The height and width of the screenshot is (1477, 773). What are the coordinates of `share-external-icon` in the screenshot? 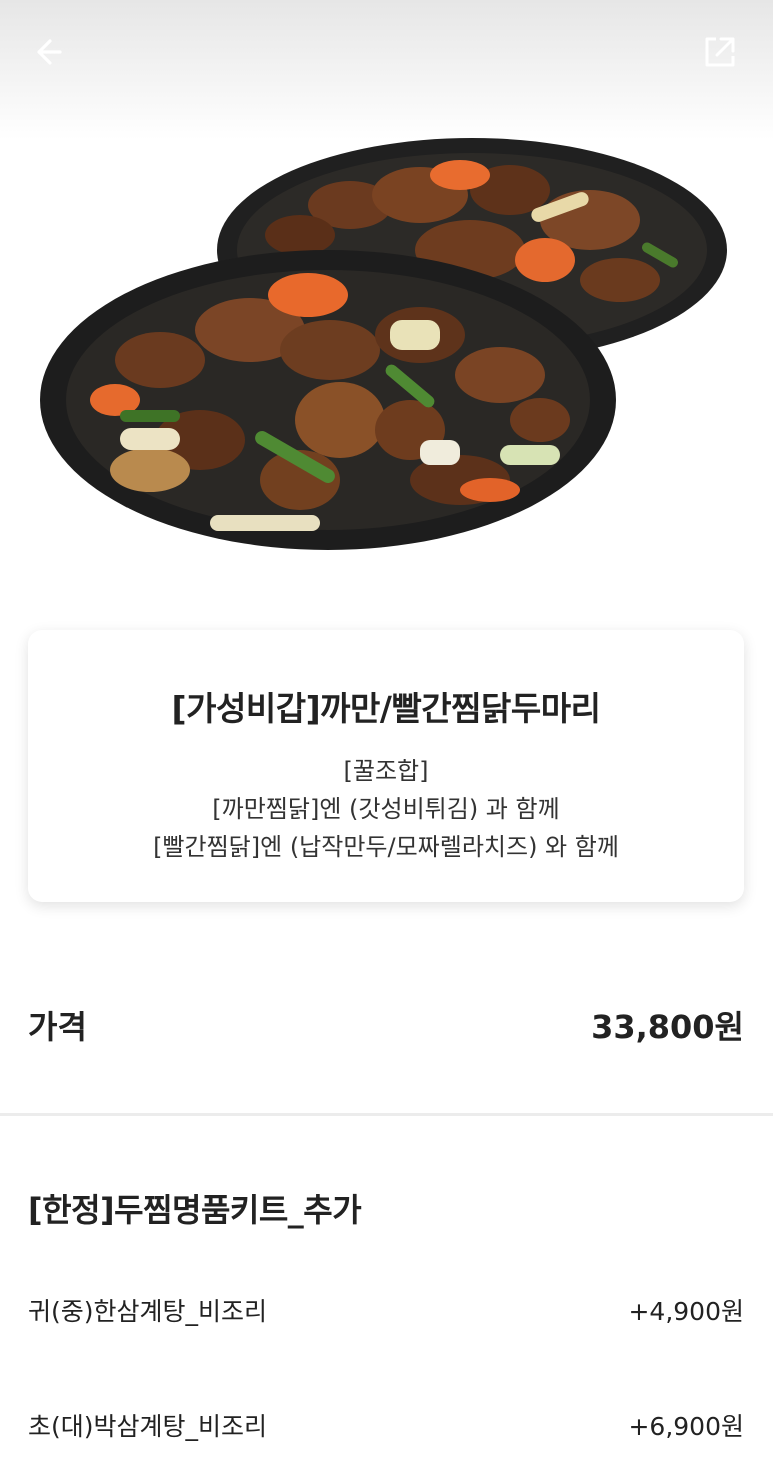 It's located at (720, 52).